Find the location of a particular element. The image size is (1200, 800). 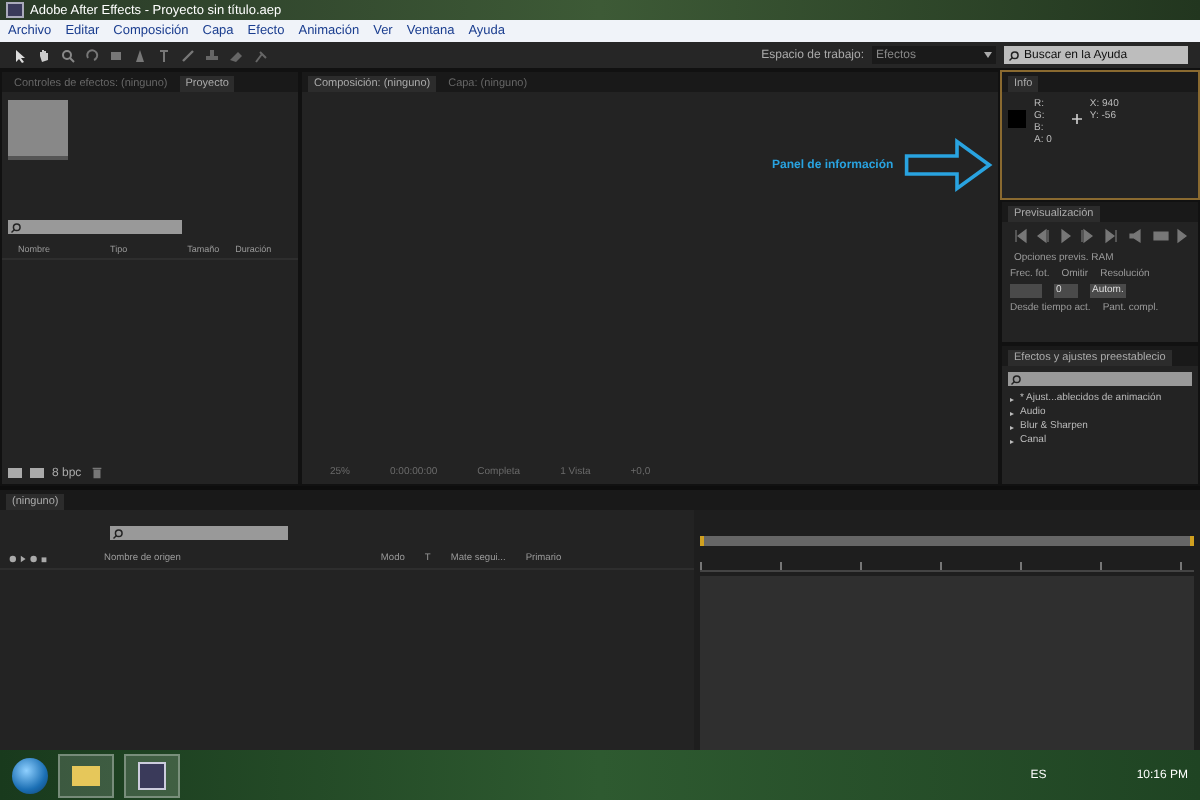

brush-icon is located at coordinates (188, 55).